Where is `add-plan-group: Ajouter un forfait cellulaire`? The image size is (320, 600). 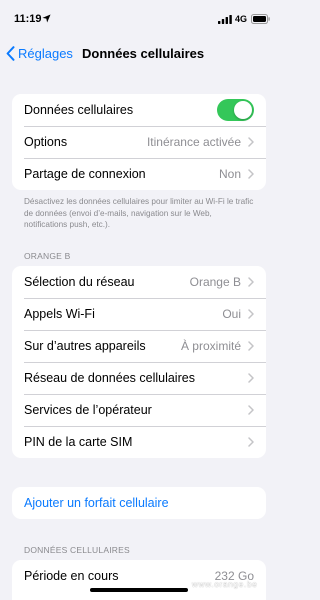
add-plan-group: Ajouter un forfait cellulaire is located at coordinates (139, 503).